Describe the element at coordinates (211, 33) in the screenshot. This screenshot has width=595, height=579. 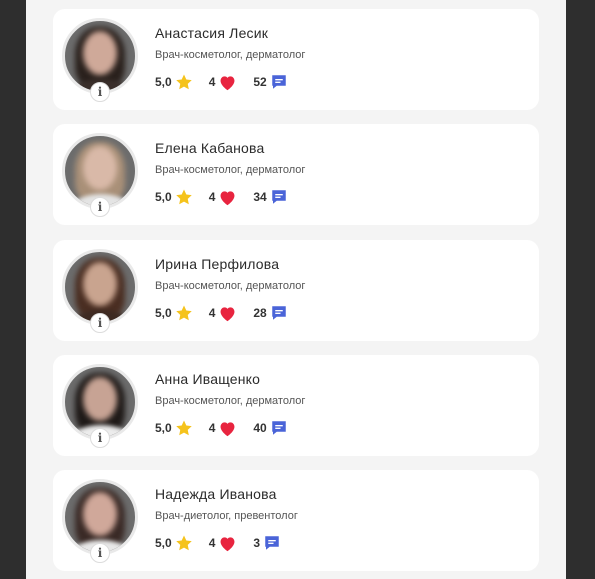
I see `doctor-name: Анастасия Лесик` at that location.